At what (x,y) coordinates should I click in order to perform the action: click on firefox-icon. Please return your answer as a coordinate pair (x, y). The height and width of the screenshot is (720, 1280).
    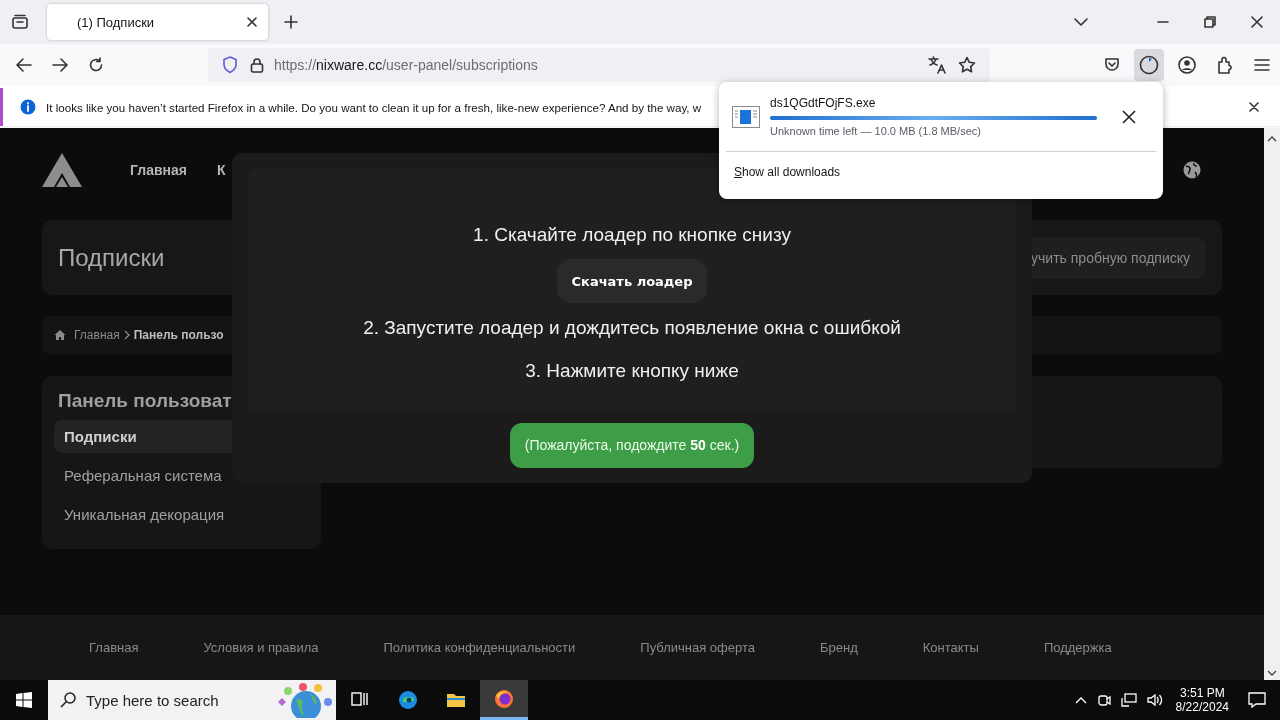
    Looking at the image, I should click on (504, 698).